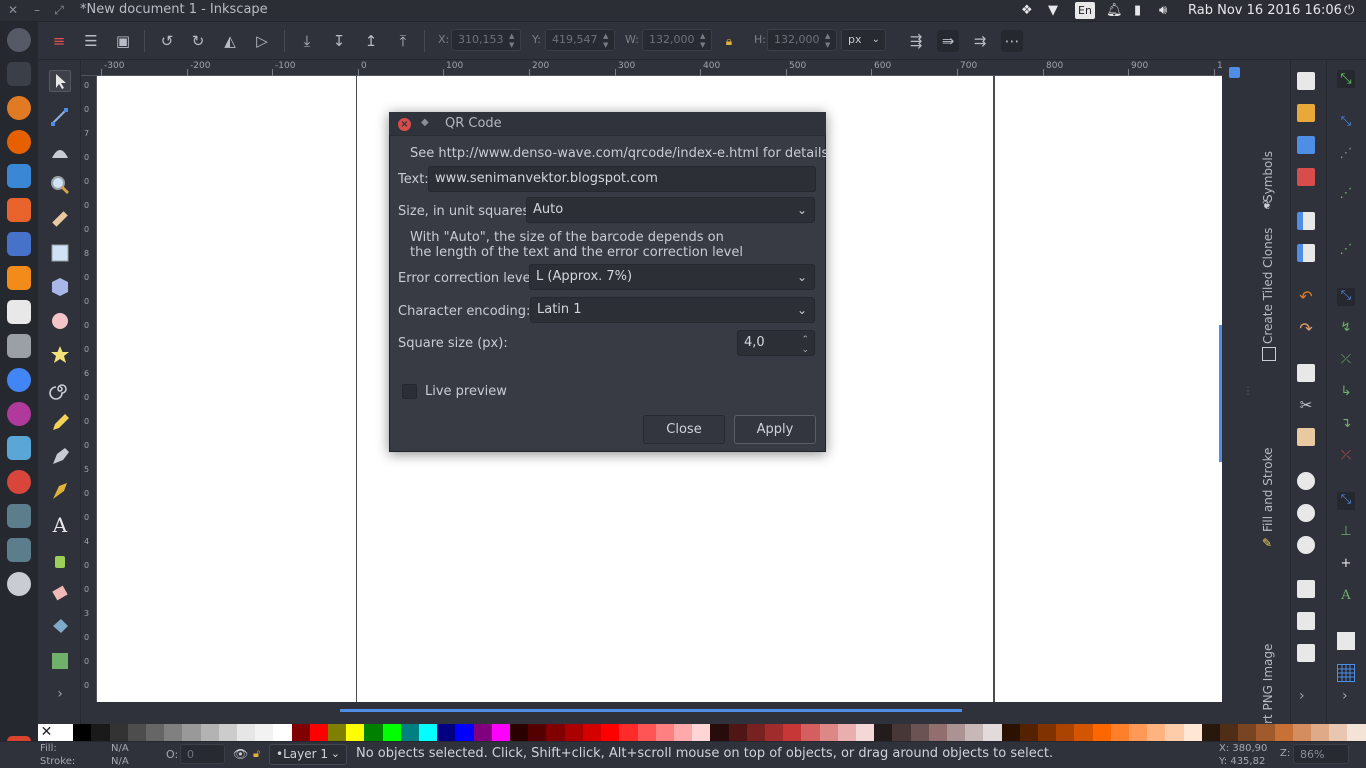 The width and height of the screenshot is (1366, 768). Describe the element at coordinates (1306, 513) in the screenshot. I see `zoom-drawing-icon` at that location.